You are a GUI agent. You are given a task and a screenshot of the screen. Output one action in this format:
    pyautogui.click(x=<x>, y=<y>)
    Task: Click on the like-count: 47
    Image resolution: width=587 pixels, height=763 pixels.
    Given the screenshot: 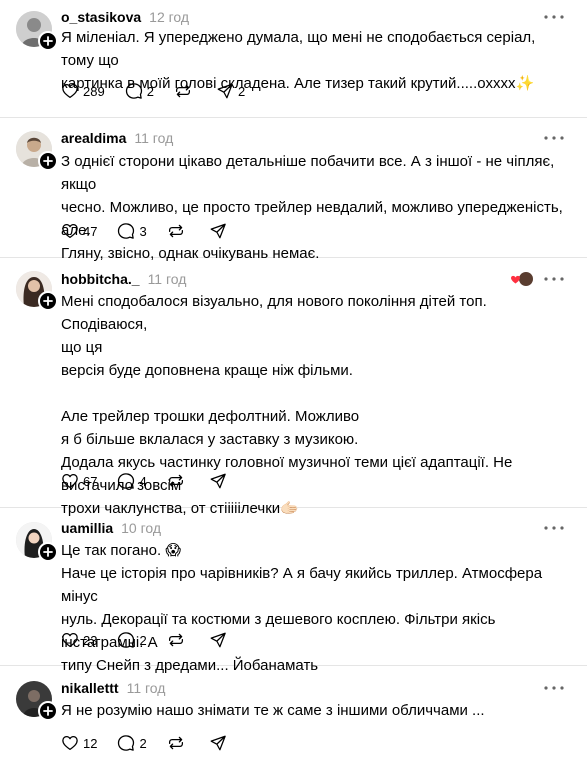 What is the action you would take?
    pyautogui.click(x=90, y=231)
    